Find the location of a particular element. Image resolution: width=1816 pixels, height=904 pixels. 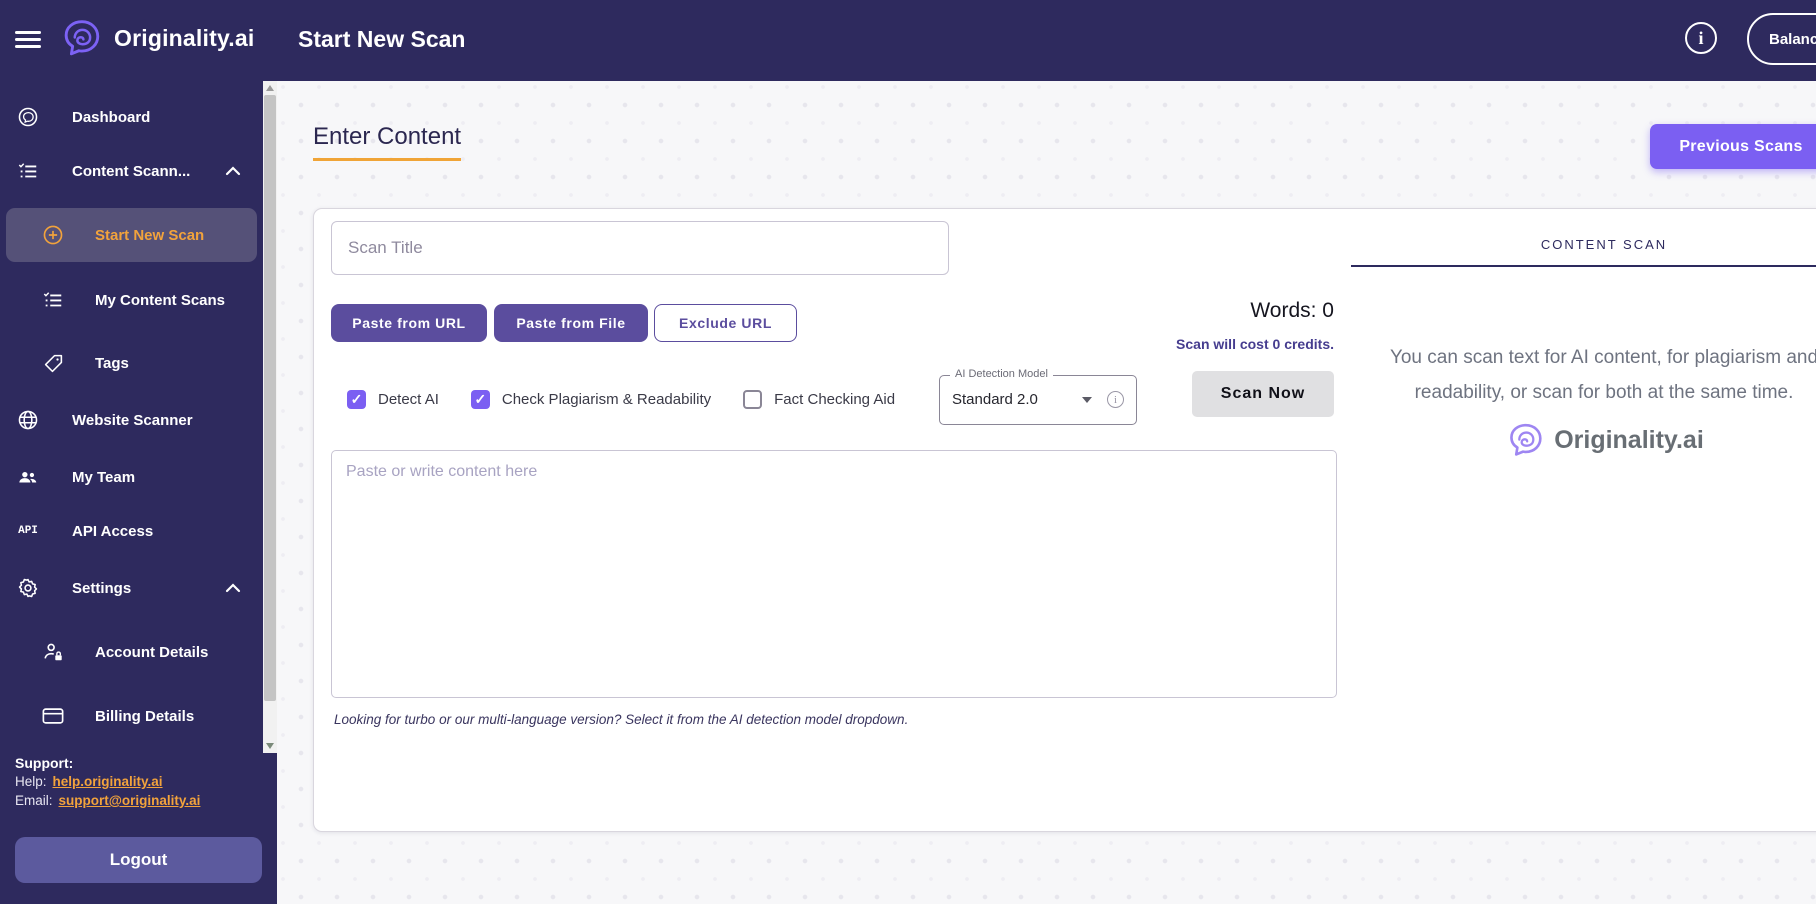

credit-card-icon is located at coordinates (53, 716).